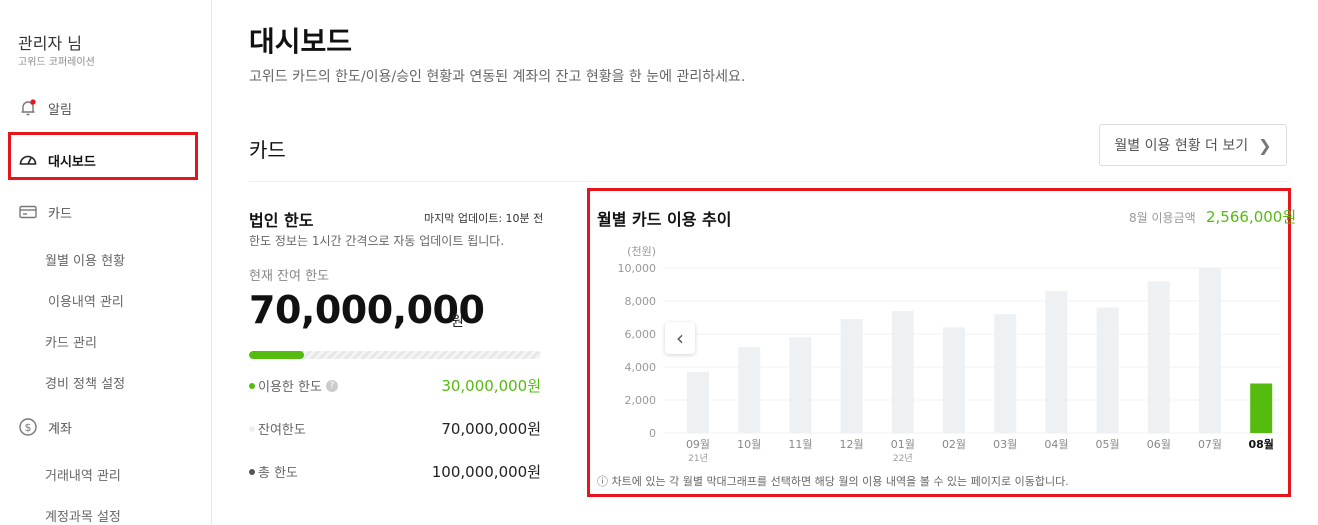  What do you see at coordinates (252, 385) in the screenshot?
I see `used-dot` at bounding box center [252, 385].